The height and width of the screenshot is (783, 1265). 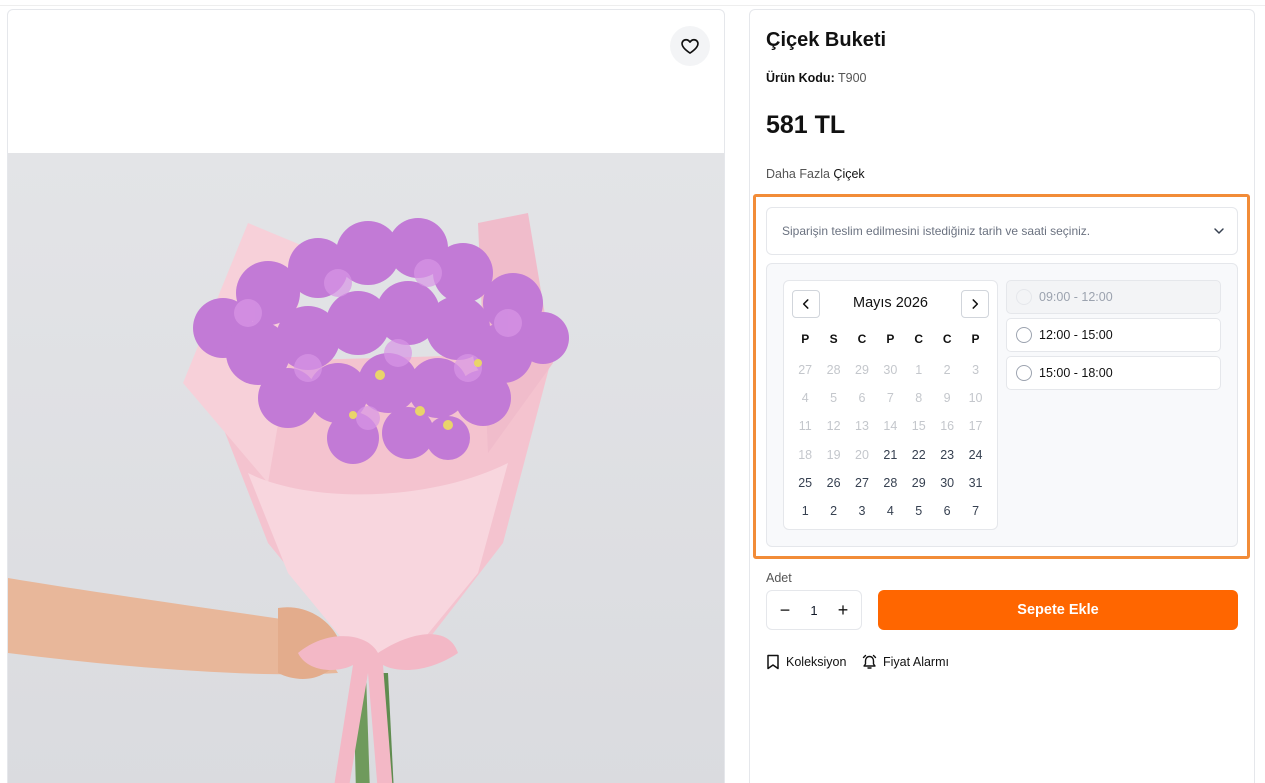 What do you see at coordinates (816, 662) in the screenshot?
I see `collection-label: Koleksiyon` at bounding box center [816, 662].